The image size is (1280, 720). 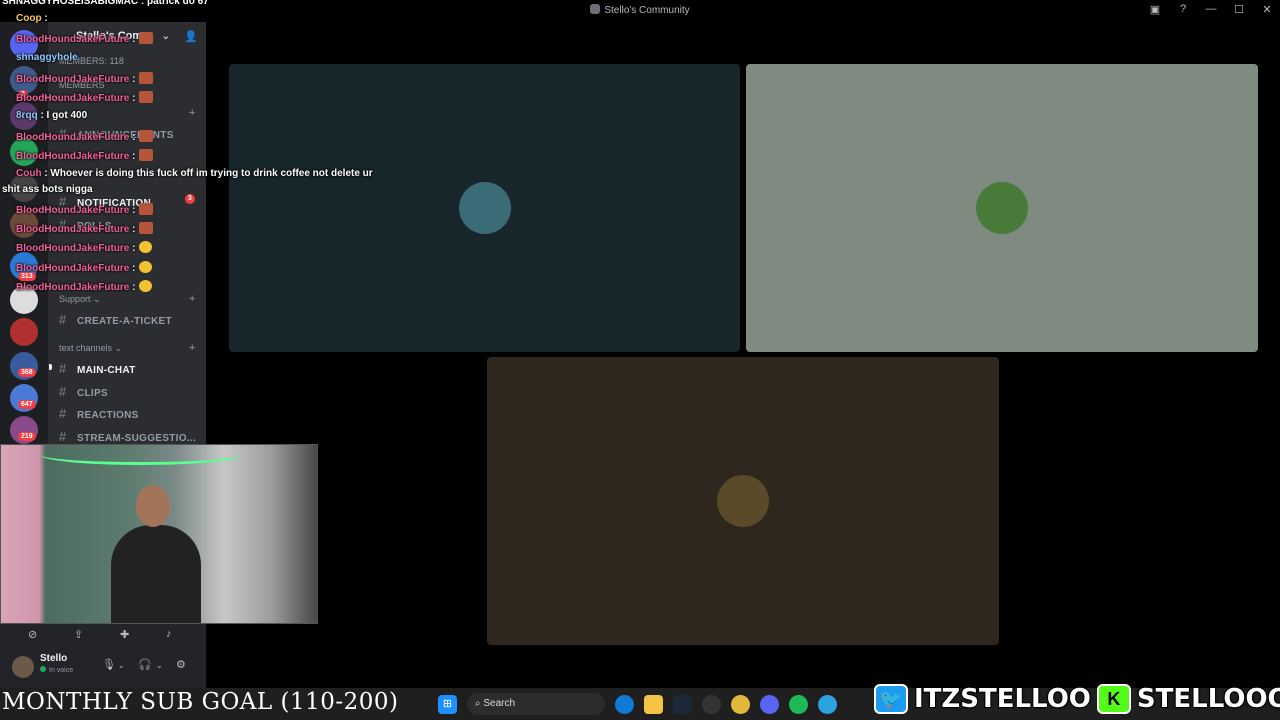 What do you see at coordinates (740, 704) in the screenshot?
I see `chrome-icon` at bounding box center [740, 704].